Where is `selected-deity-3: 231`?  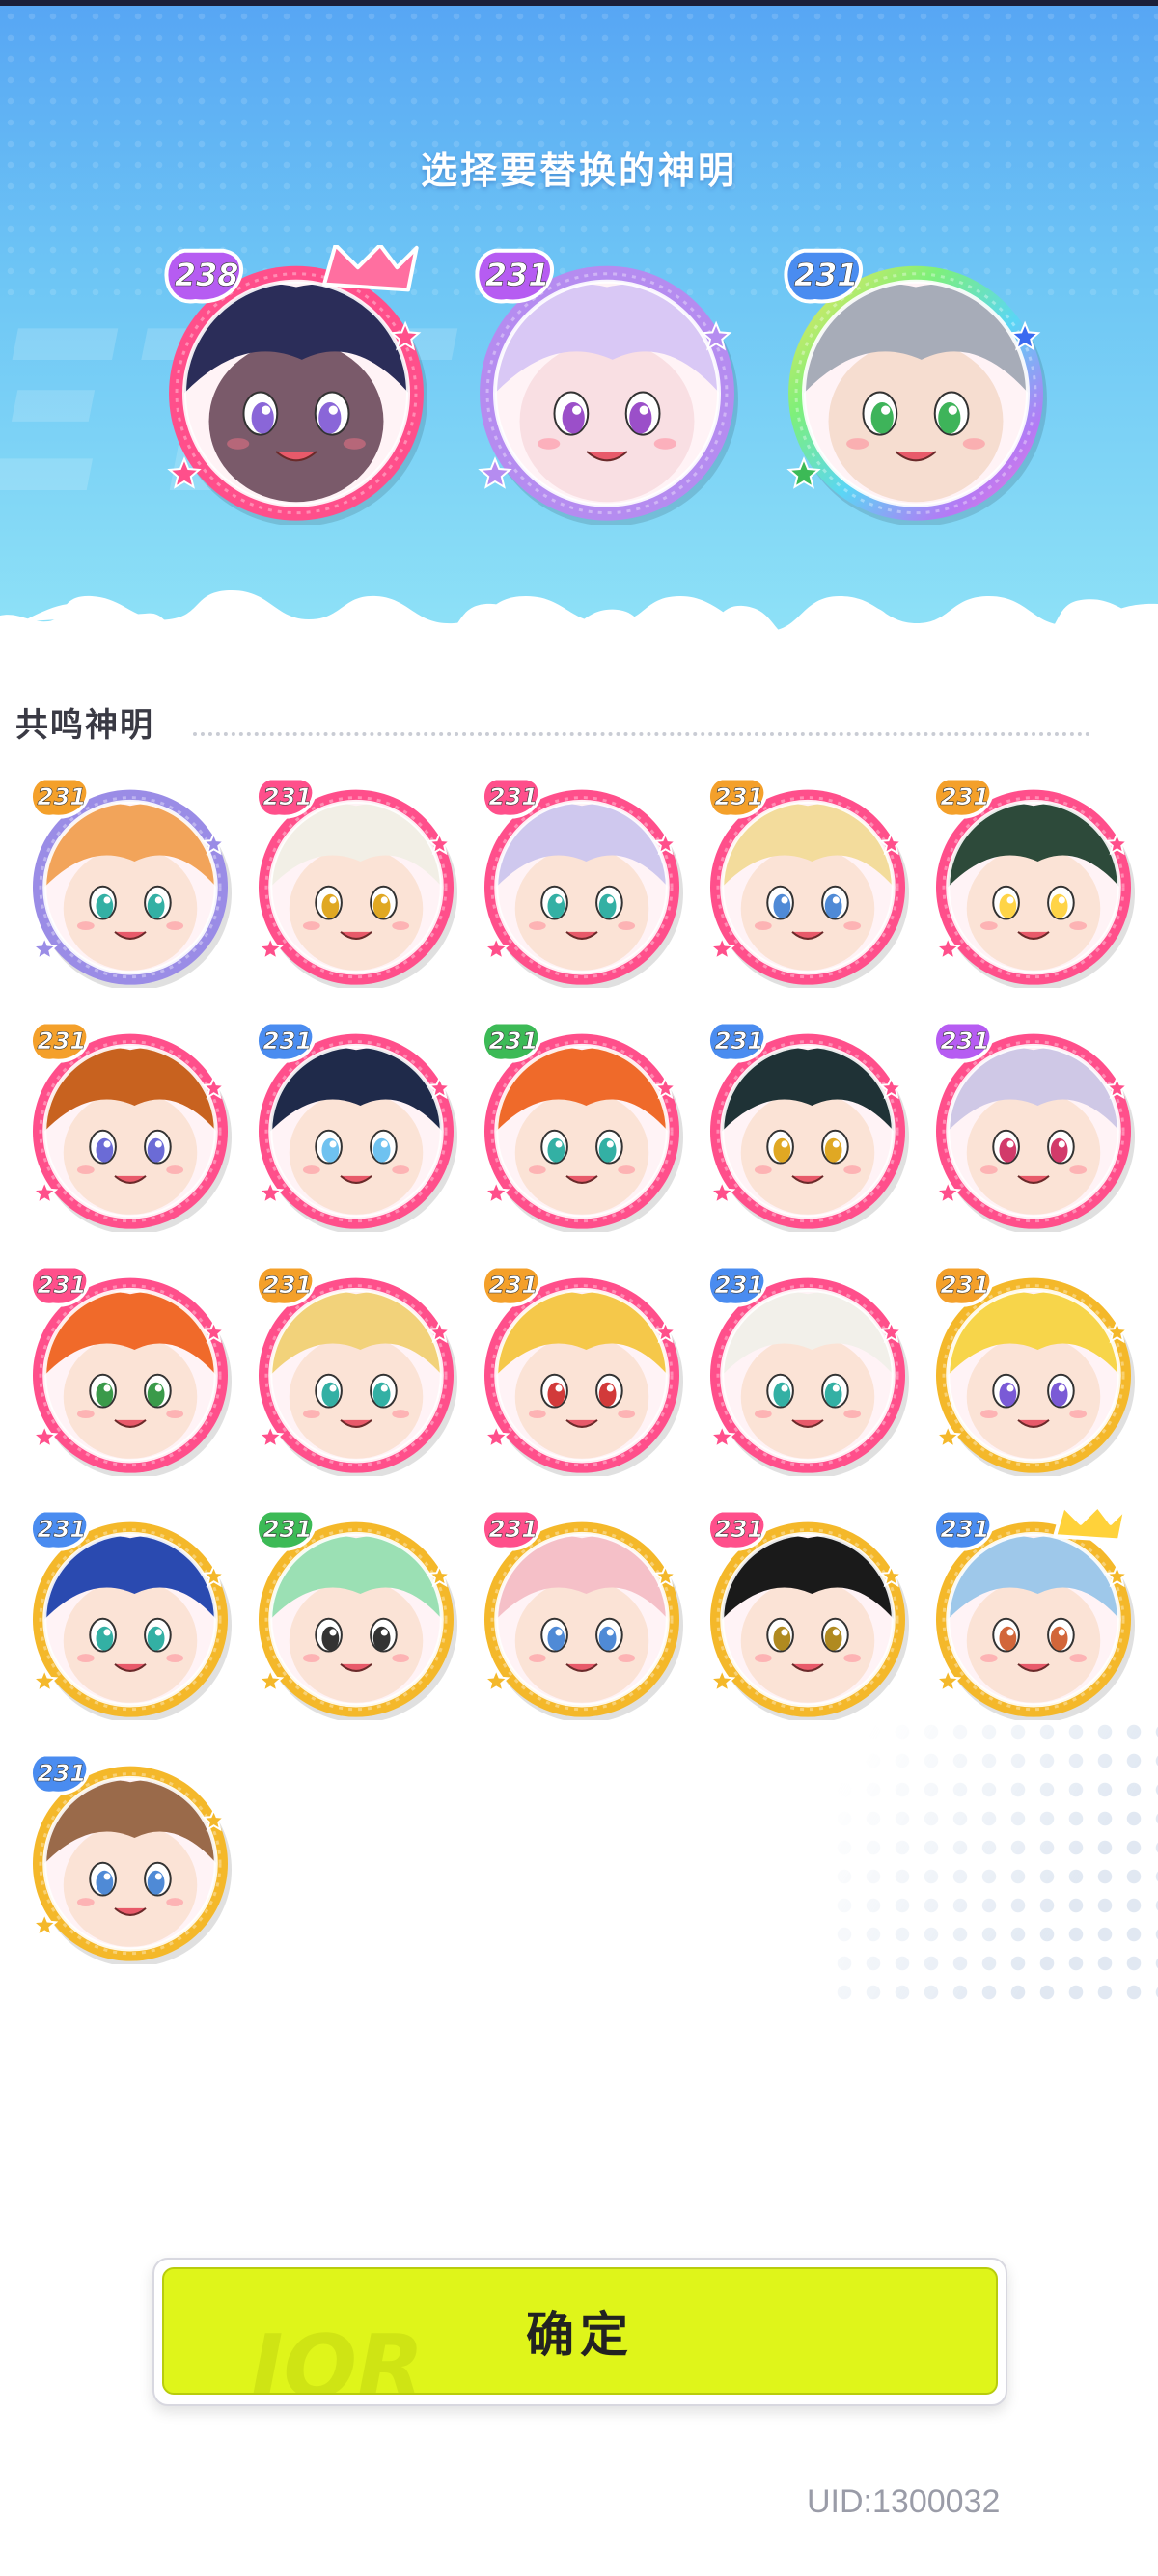 selected-deity-3: 231 is located at coordinates (916, 385).